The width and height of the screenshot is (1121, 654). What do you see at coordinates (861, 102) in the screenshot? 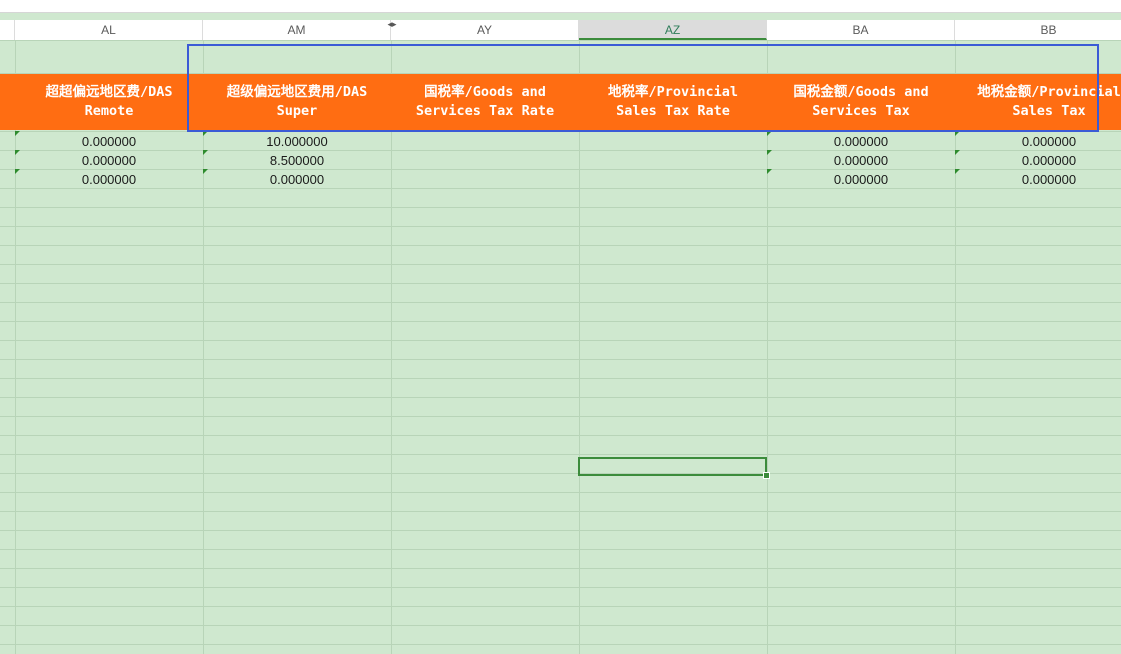
I see `header-cell-gst-amount: 国税金额/Goods and Services Tax` at bounding box center [861, 102].